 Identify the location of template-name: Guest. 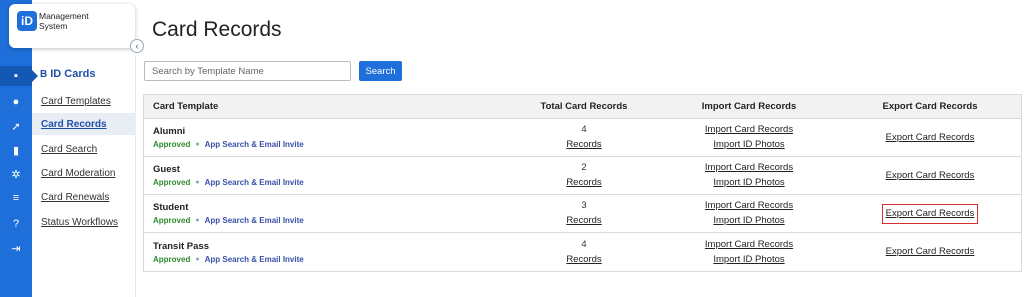
(166, 169).